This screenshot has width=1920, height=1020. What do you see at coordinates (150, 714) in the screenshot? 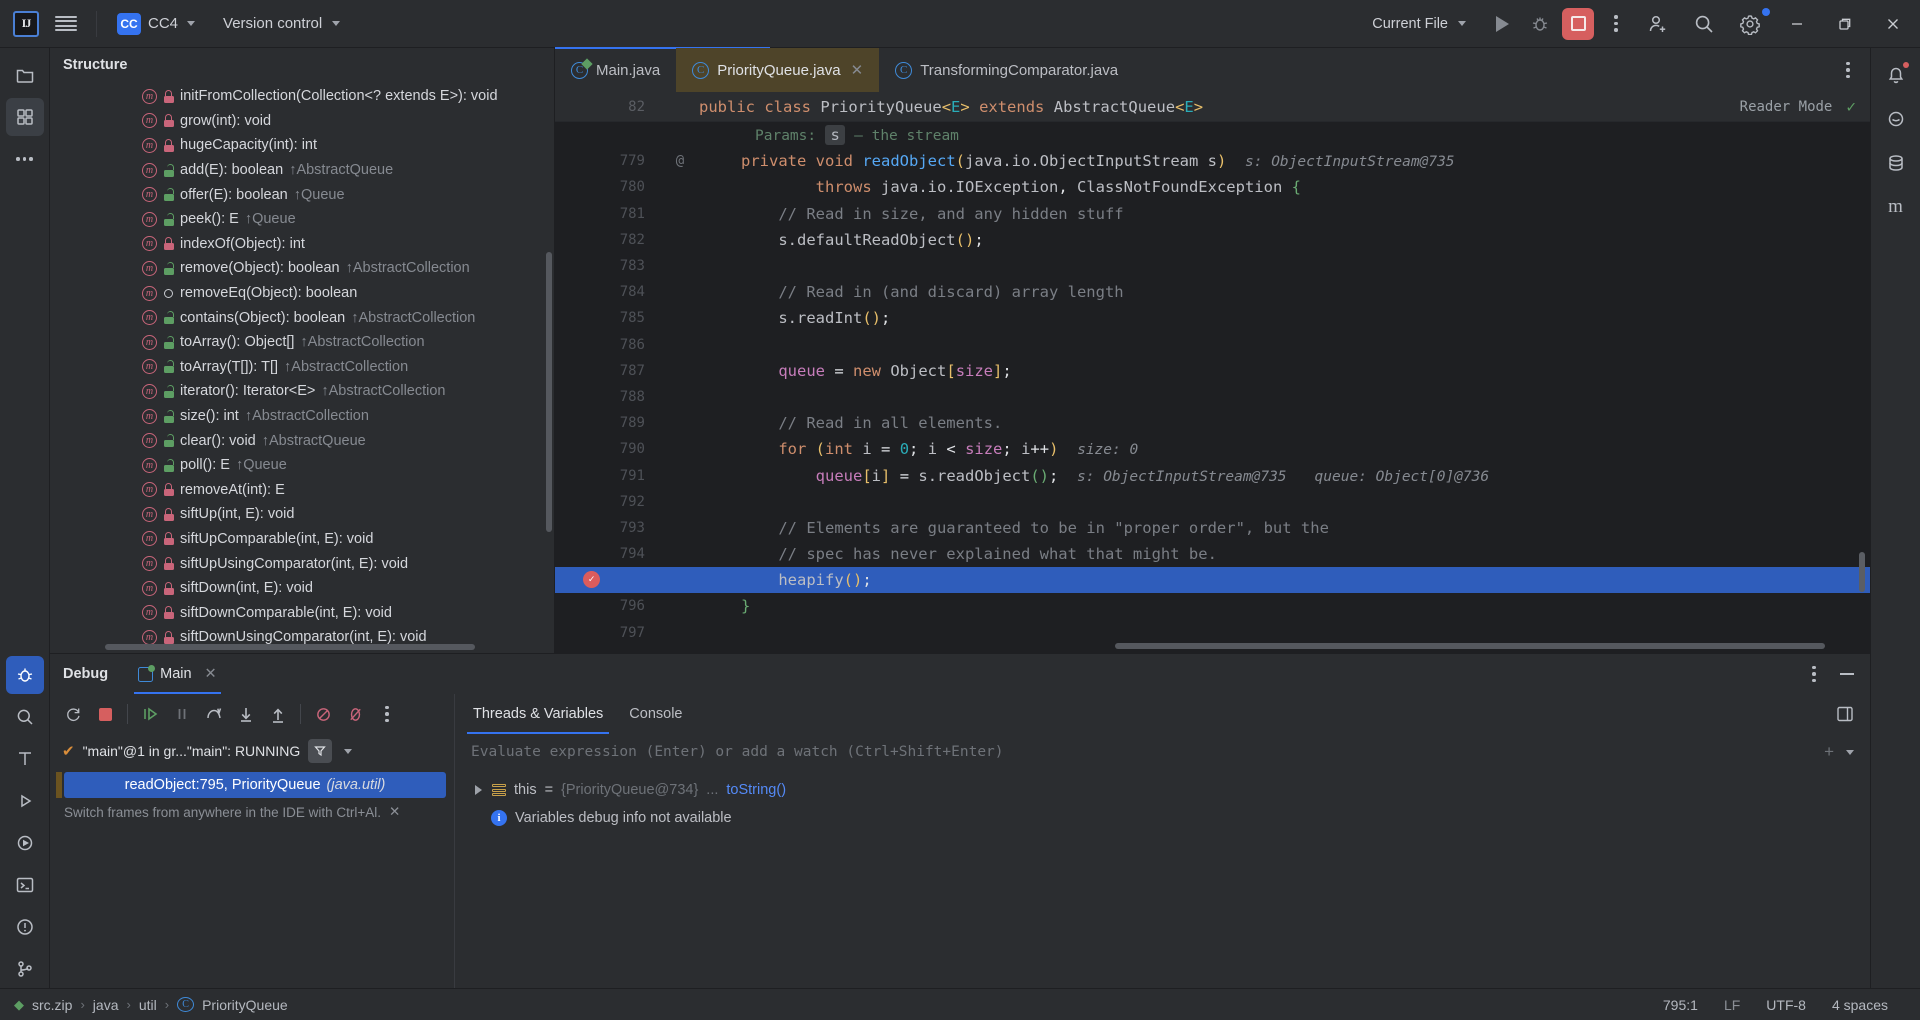
I see `resume-icon` at bounding box center [150, 714].